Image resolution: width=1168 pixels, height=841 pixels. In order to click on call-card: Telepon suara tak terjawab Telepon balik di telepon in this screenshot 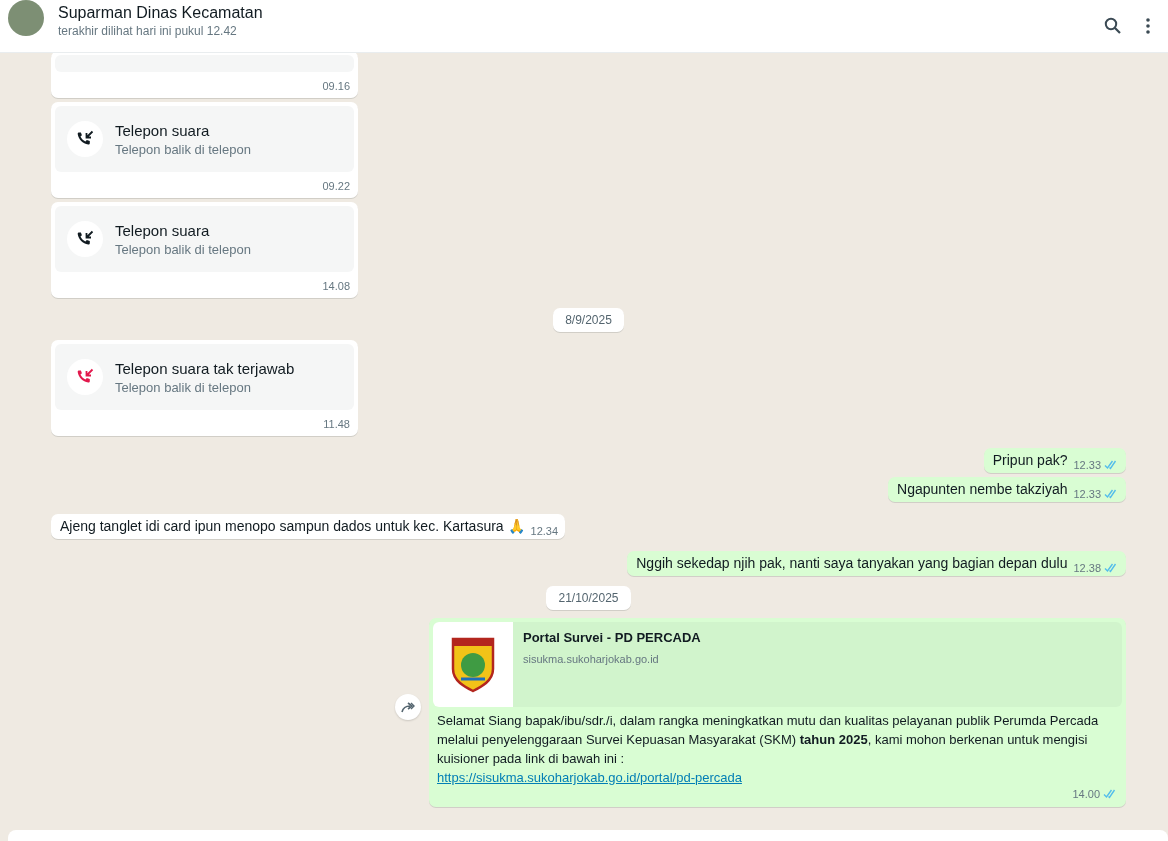, I will do `click(204, 377)`.